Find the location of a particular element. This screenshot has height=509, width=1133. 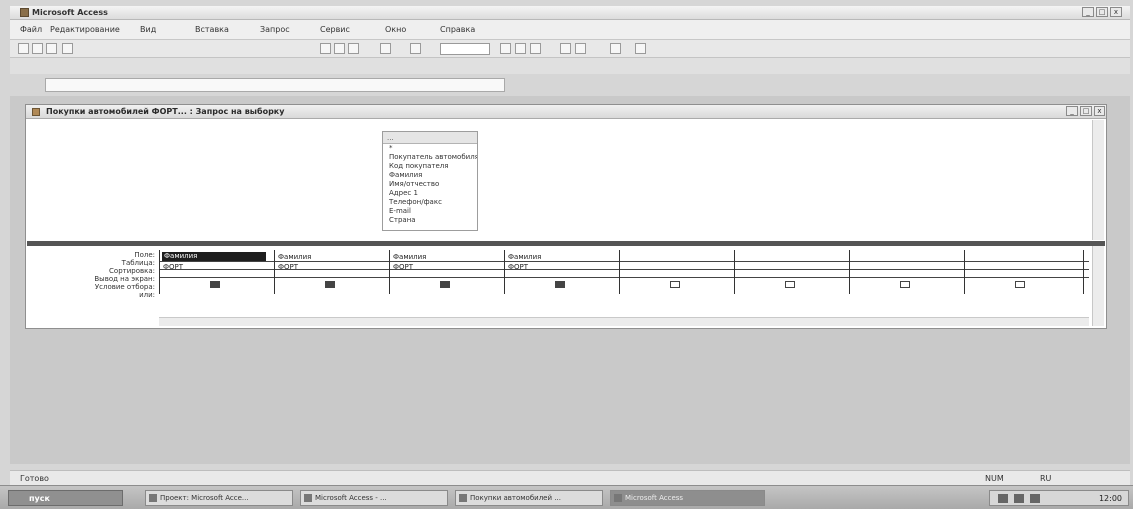

undo-icon is located at coordinates (385, 48).